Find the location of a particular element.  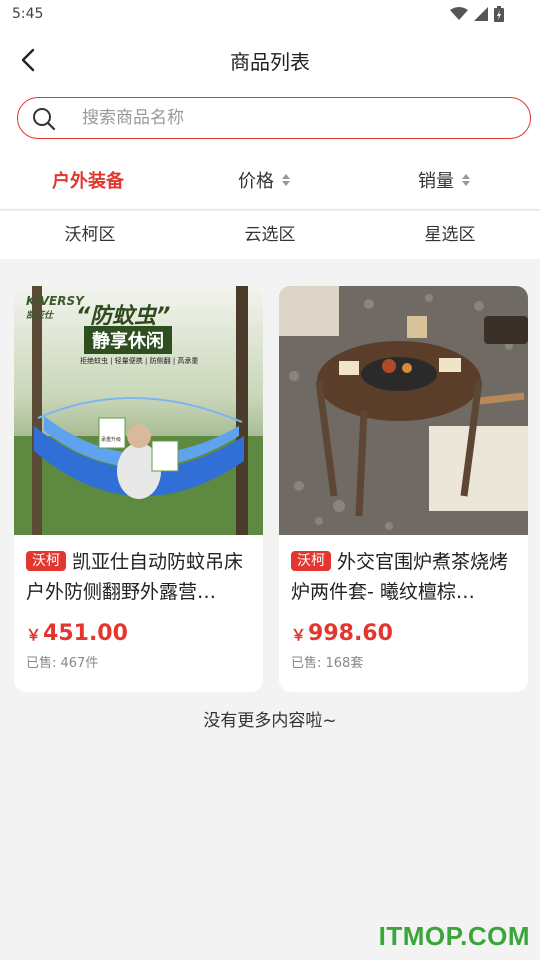

image-features: 拒绝蚊虫 | 轻量便携 | 防侧翻 | 高承重 is located at coordinates (139, 361).